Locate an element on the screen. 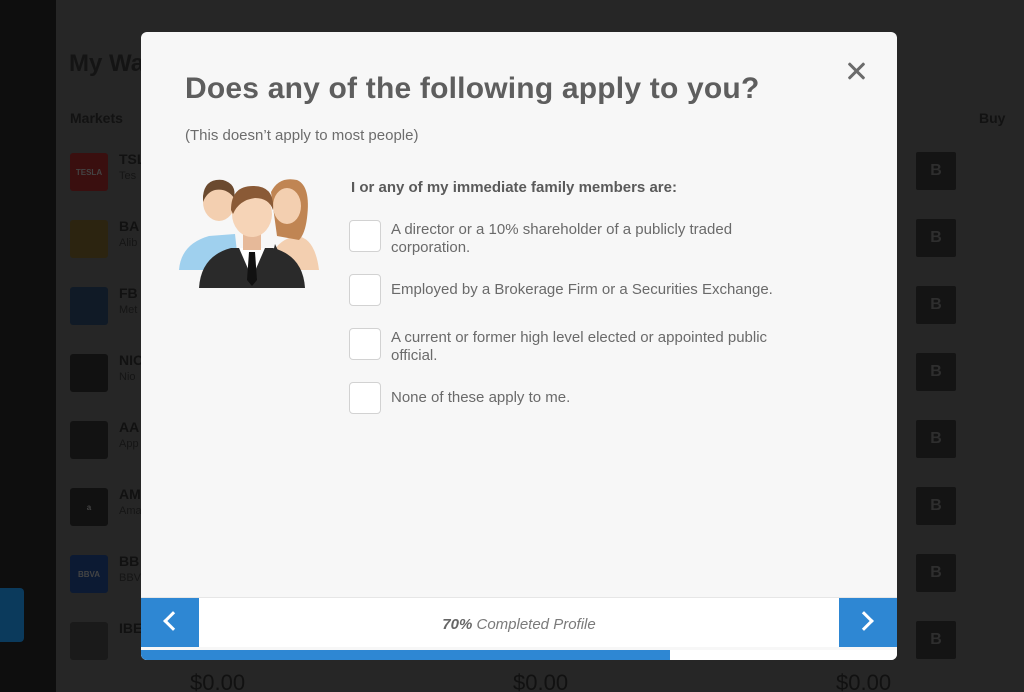  asset-name: App is located at coordinates (129, 444).